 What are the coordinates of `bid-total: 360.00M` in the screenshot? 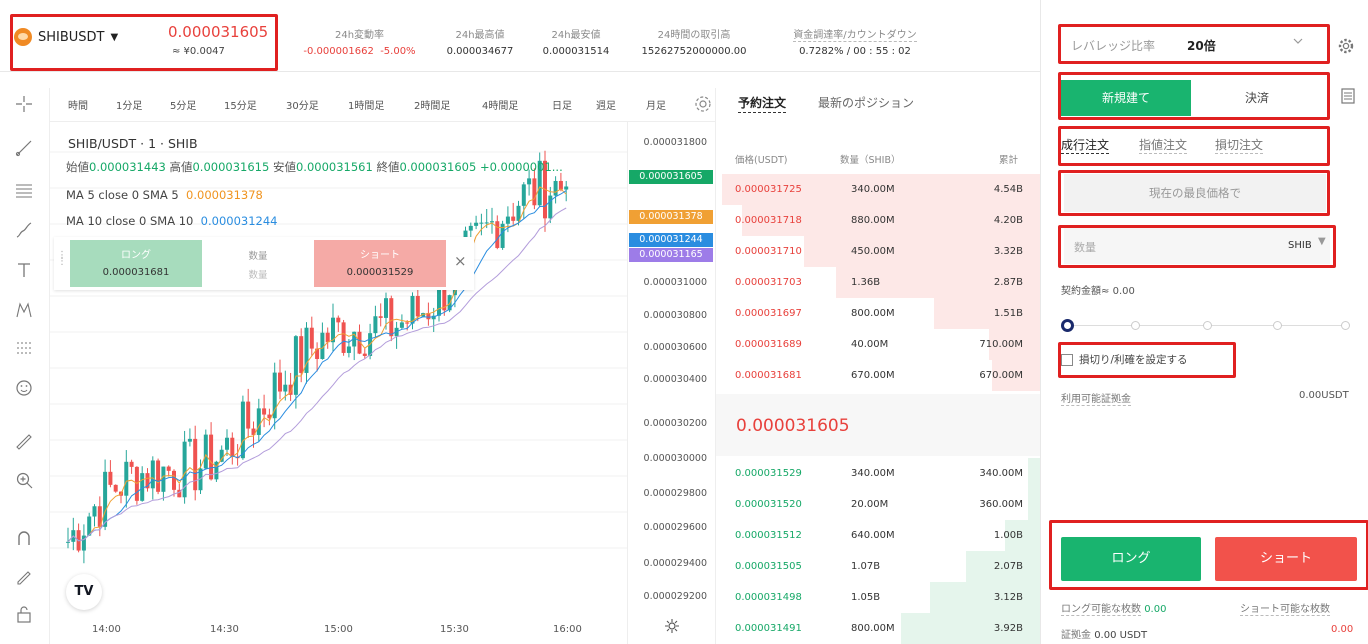 It's located at (1001, 504).